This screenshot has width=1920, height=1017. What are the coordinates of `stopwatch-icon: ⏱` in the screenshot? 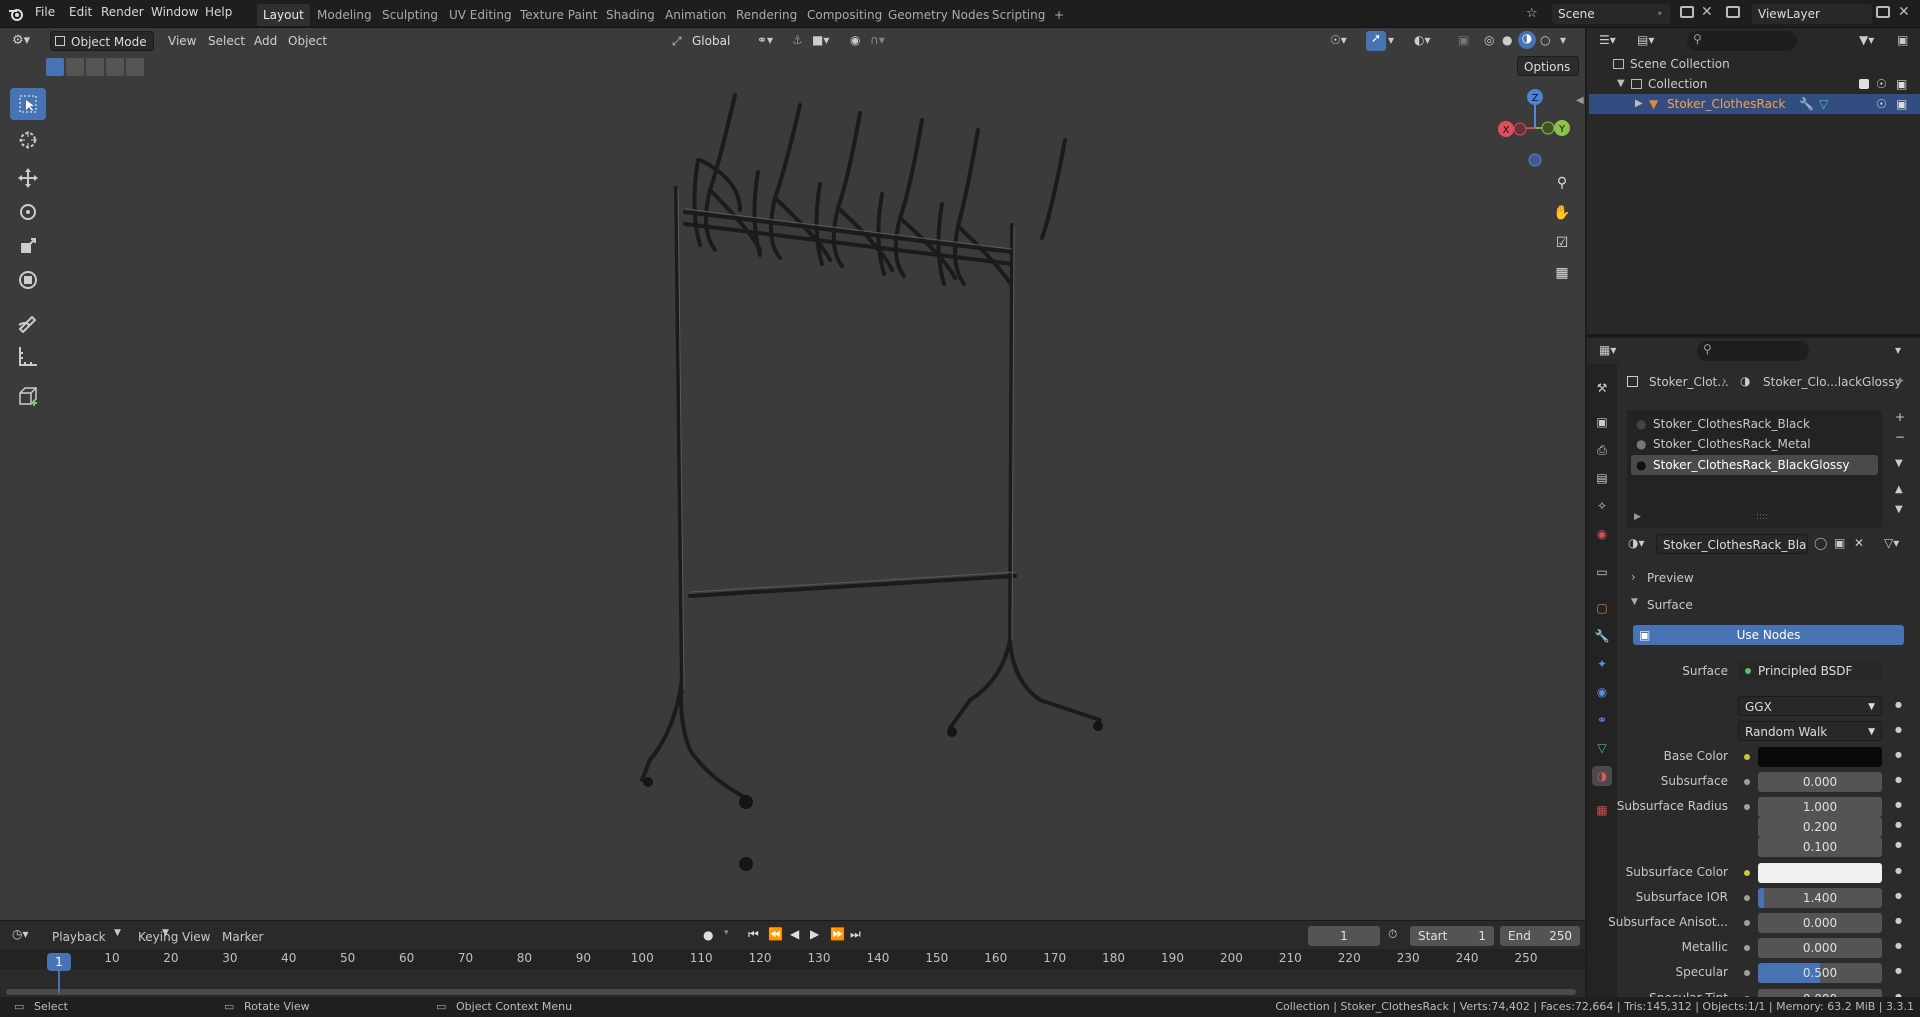 It's located at (1392, 934).